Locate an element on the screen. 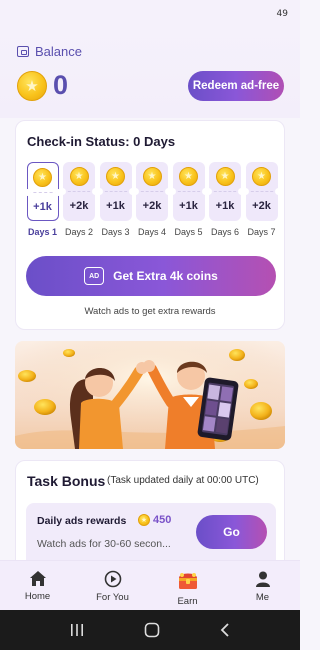  status-bar: 49 is located at coordinates (150, 15).